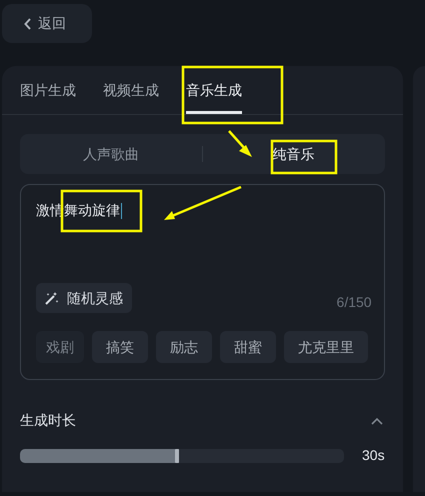  What do you see at coordinates (240, 143) in the screenshot?
I see `annotation-arrow` at bounding box center [240, 143].